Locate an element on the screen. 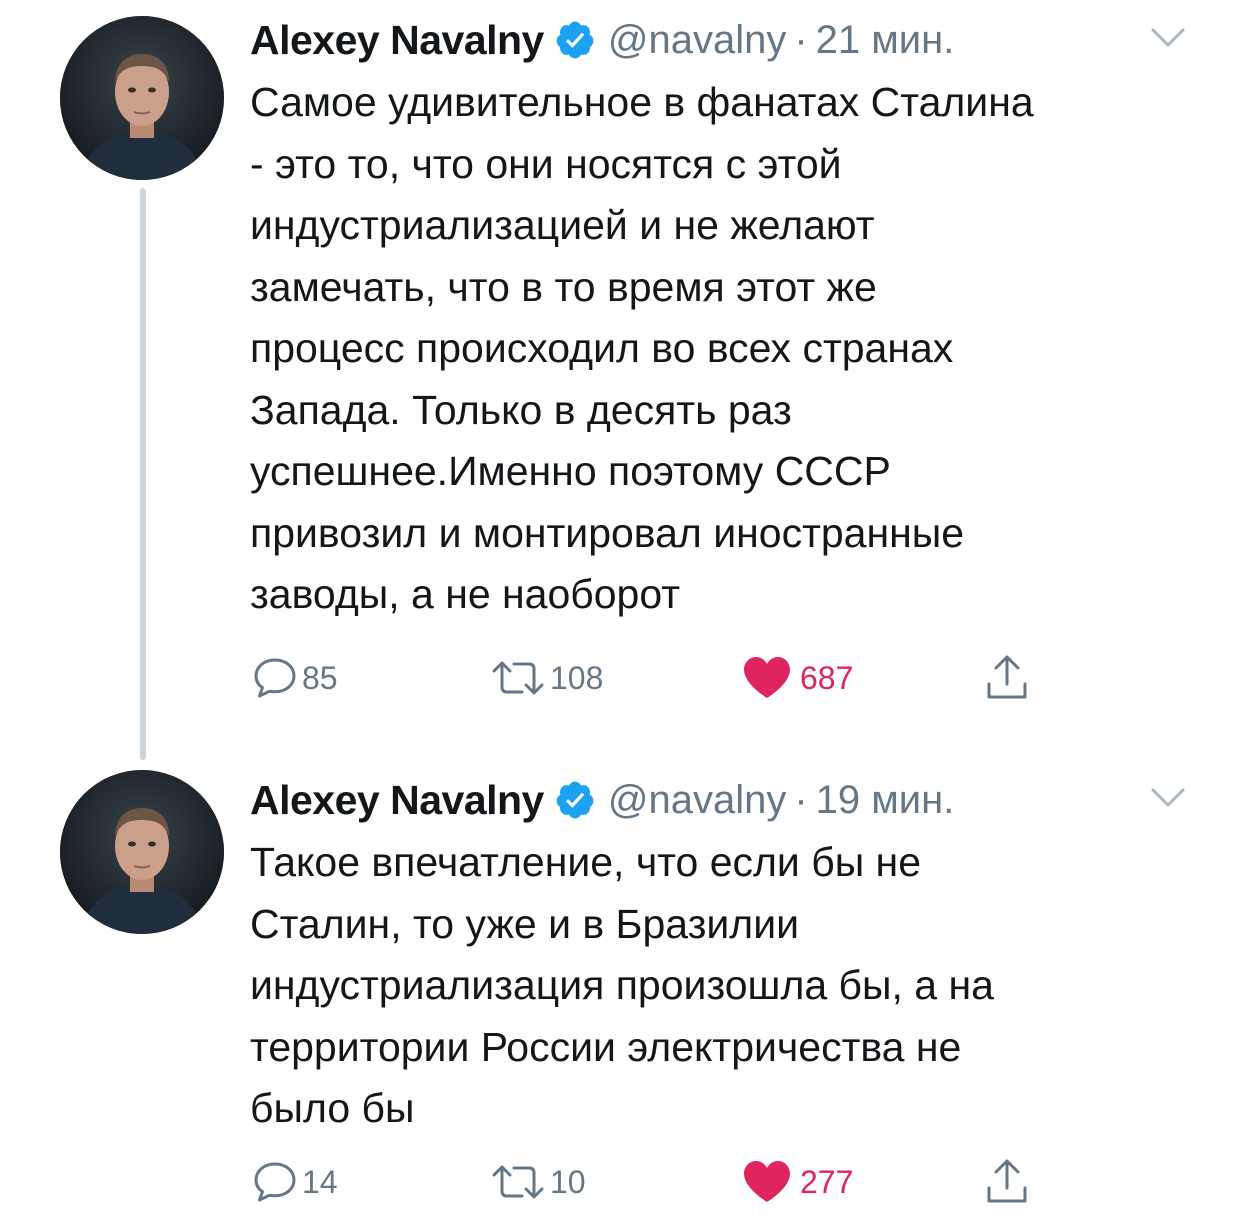  like-count: 687 is located at coordinates (827, 677).